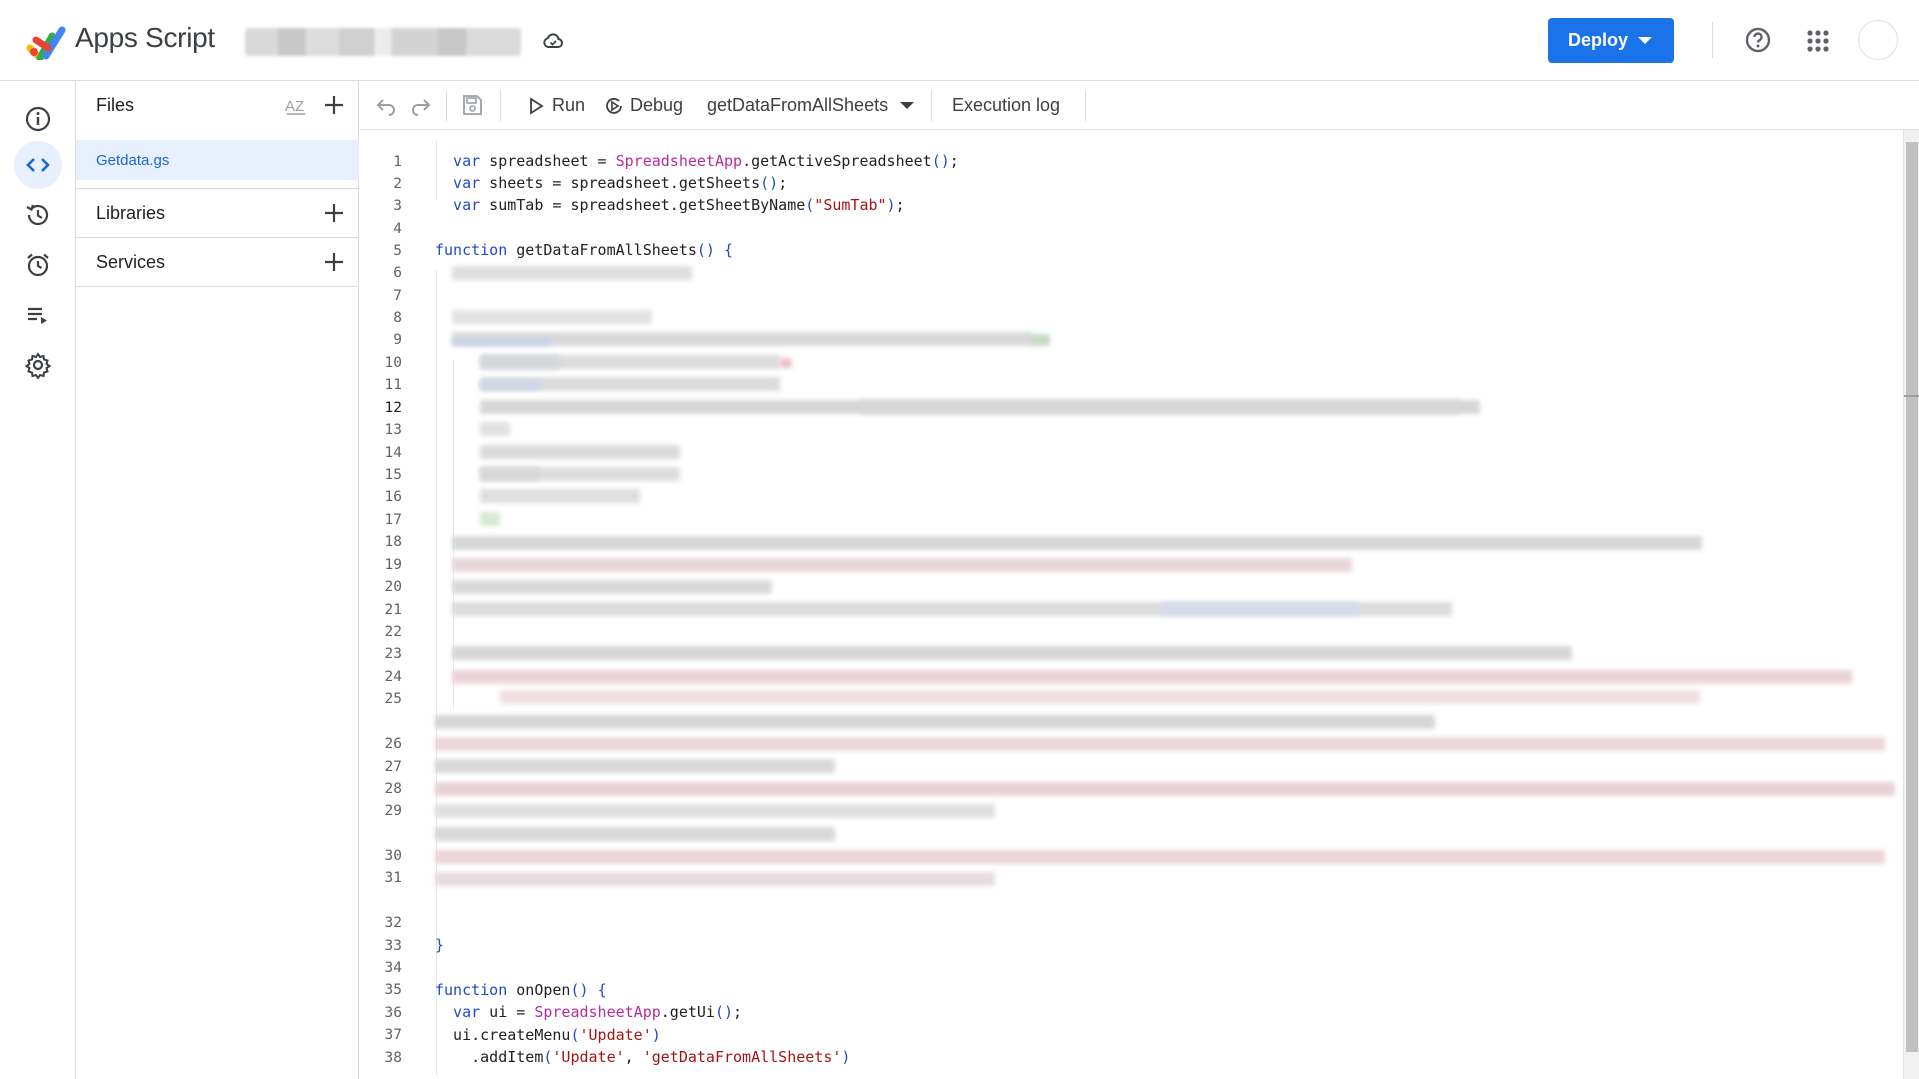 This screenshot has width=1919, height=1079. I want to click on app-title: Apps Script, so click(145, 37).